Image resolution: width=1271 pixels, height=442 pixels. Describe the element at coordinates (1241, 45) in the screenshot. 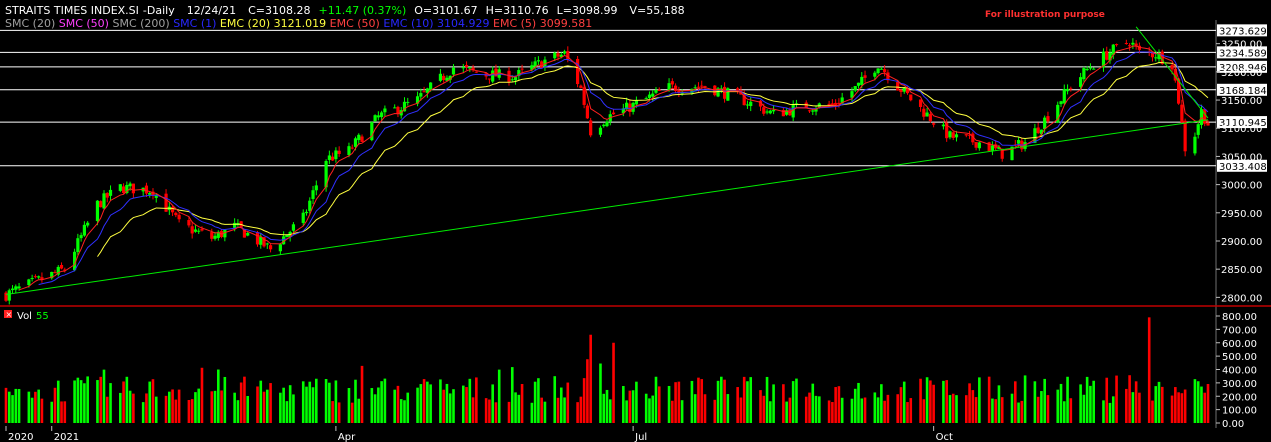

I see `y-tick-label: 3250.00` at that location.